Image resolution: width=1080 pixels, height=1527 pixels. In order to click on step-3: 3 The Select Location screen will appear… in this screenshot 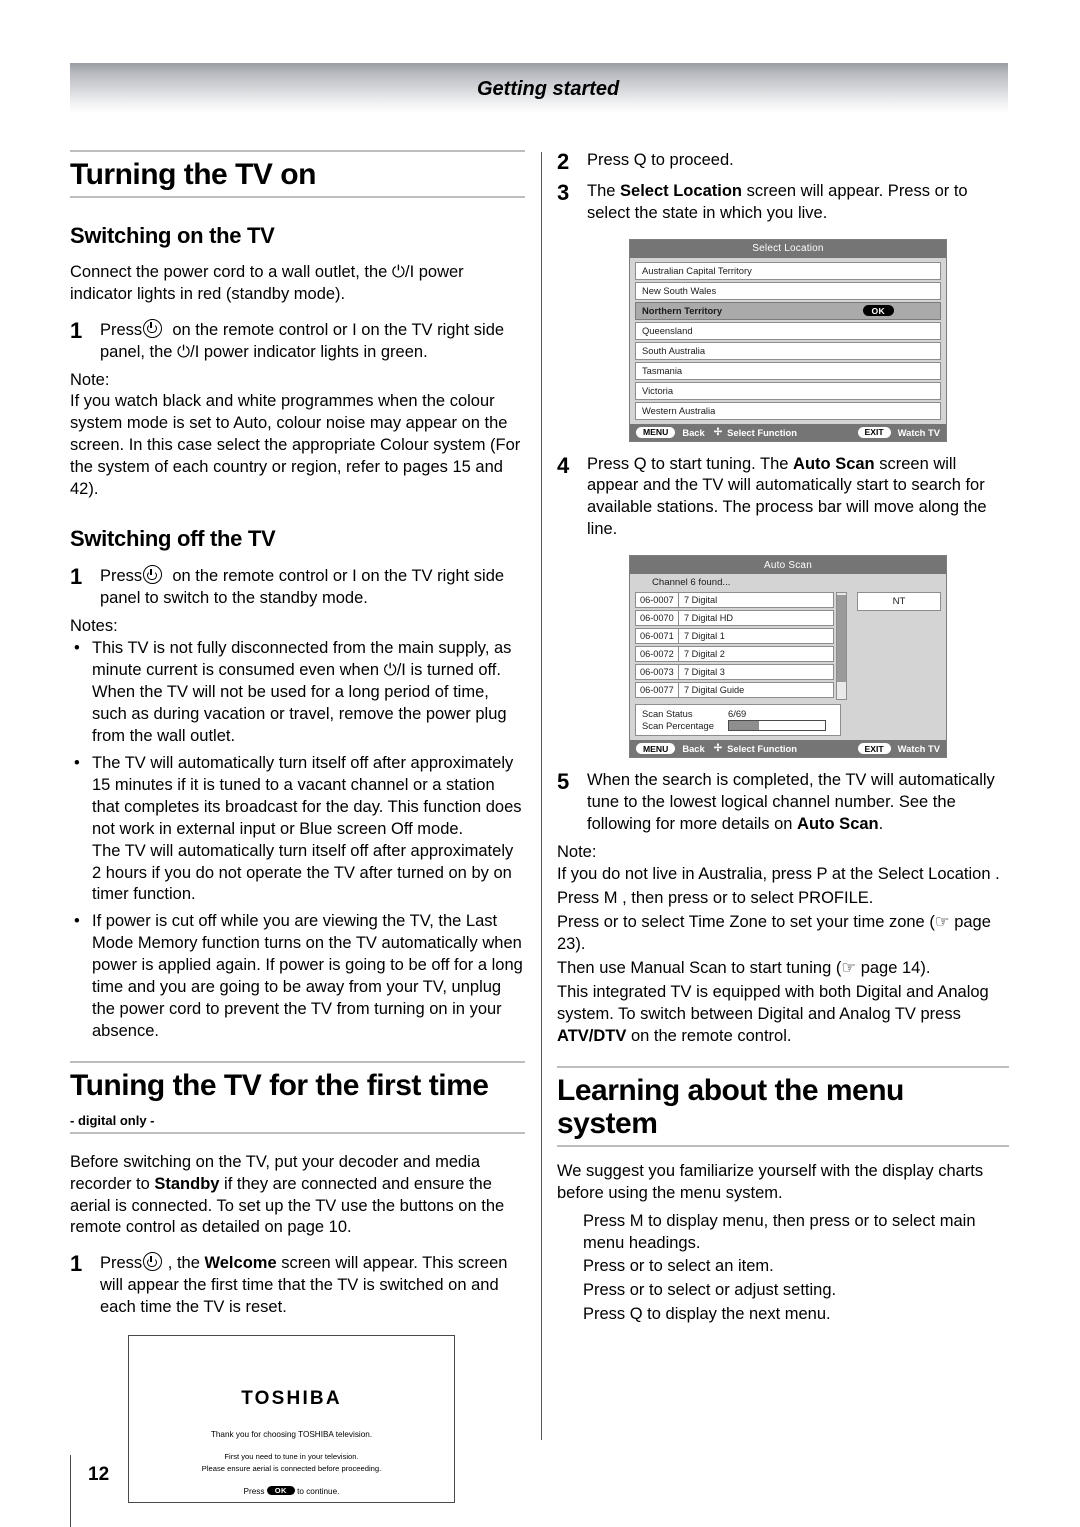, I will do `click(783, 202)`.